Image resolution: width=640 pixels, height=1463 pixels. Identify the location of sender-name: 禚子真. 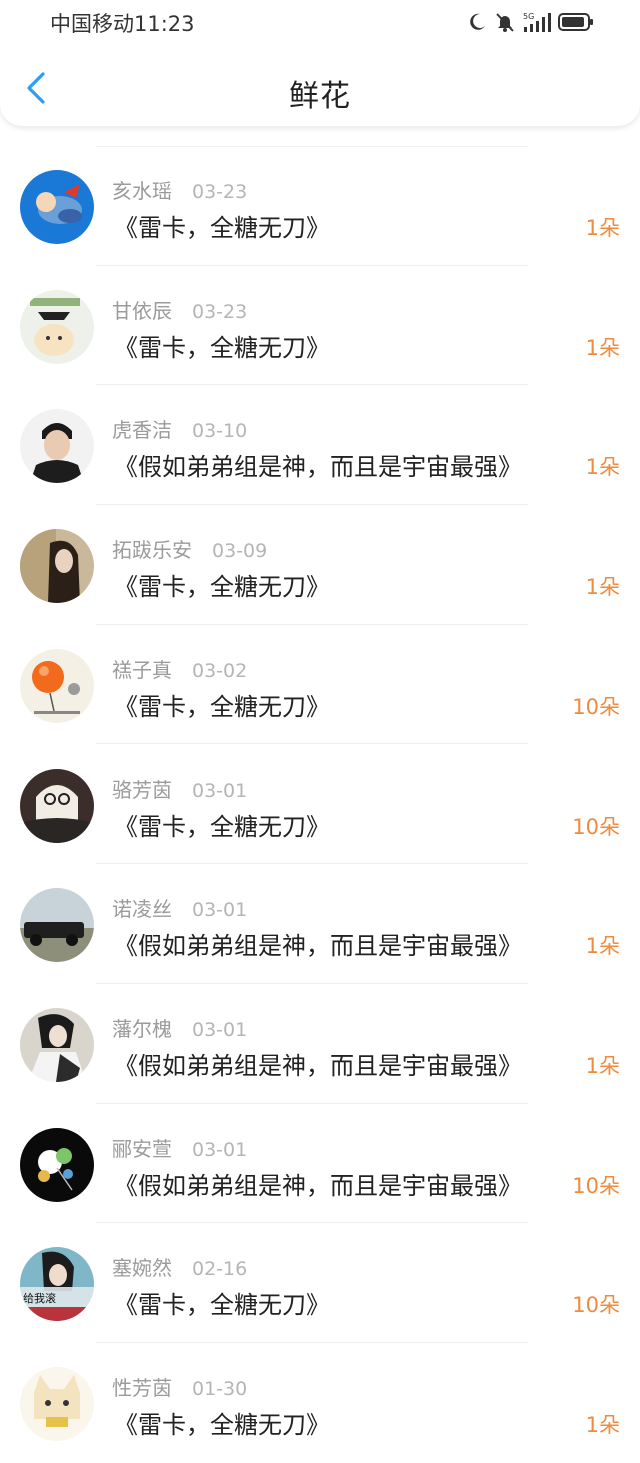
(142, 669).